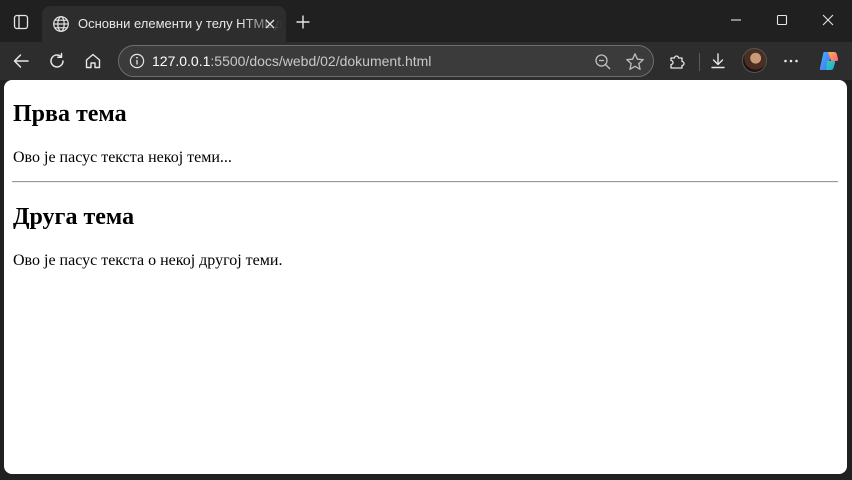 This screenshot has height=480, width=852. What do you see at coordinates (180, 23) in the screenshot?
I see `tab-title: Основни елементи у телу HTML документа` at bounding box center [180, 23].